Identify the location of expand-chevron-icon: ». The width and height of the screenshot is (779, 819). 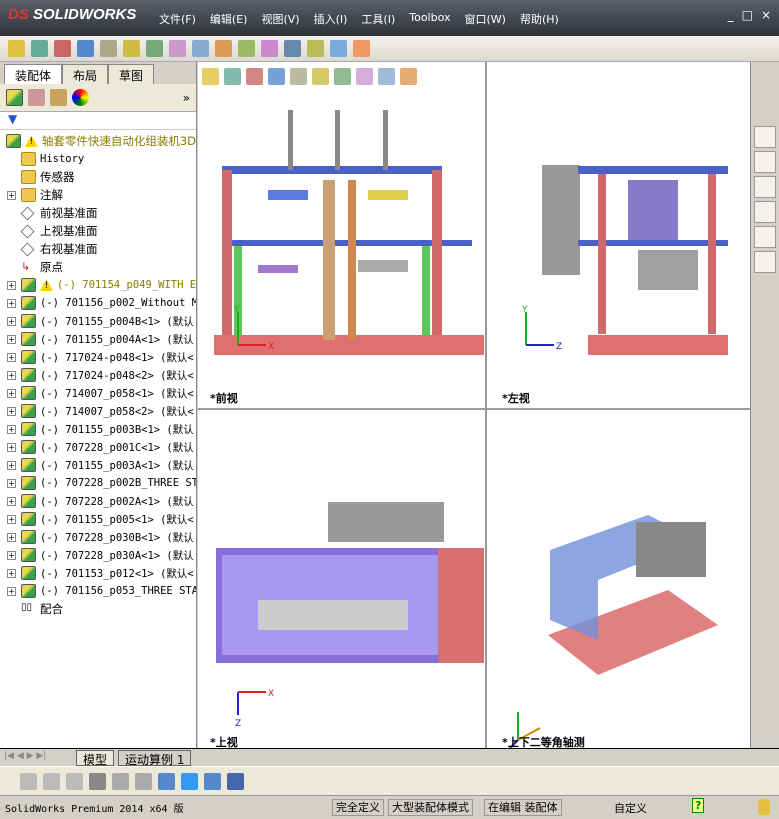
(186, 98).